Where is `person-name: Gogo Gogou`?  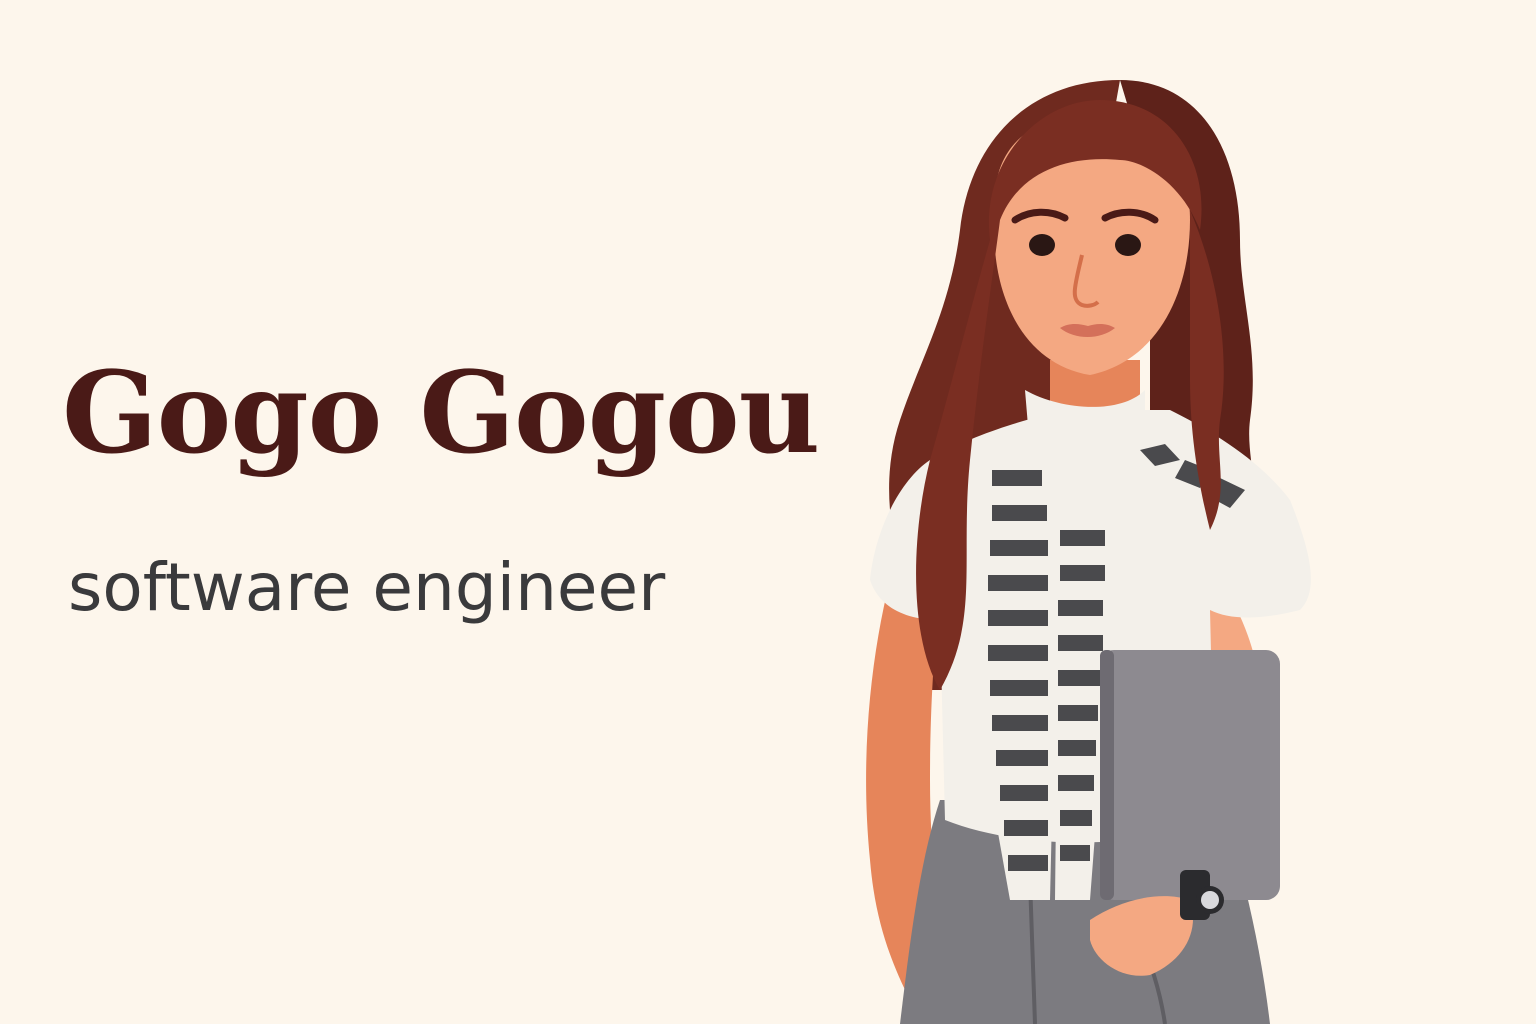 person-name: Gogo Gogou is located at coordinates (441, 413).